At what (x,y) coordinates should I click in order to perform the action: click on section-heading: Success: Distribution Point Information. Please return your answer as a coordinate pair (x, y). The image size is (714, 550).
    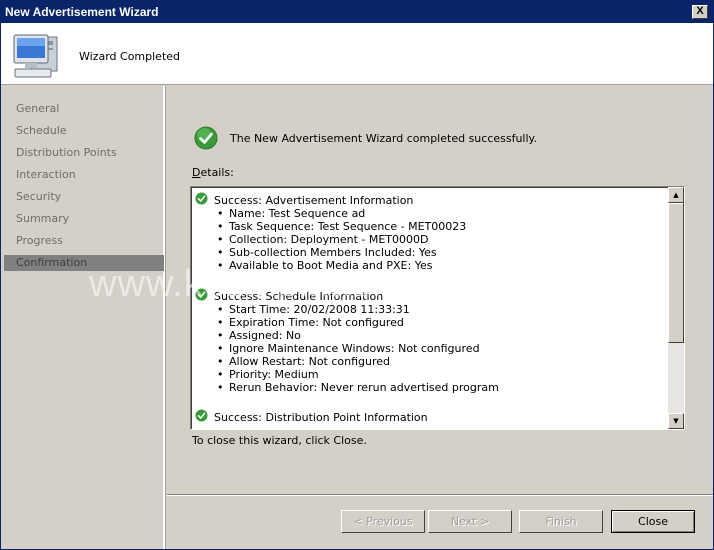
    Looking at the image, I should click on (321, 417).